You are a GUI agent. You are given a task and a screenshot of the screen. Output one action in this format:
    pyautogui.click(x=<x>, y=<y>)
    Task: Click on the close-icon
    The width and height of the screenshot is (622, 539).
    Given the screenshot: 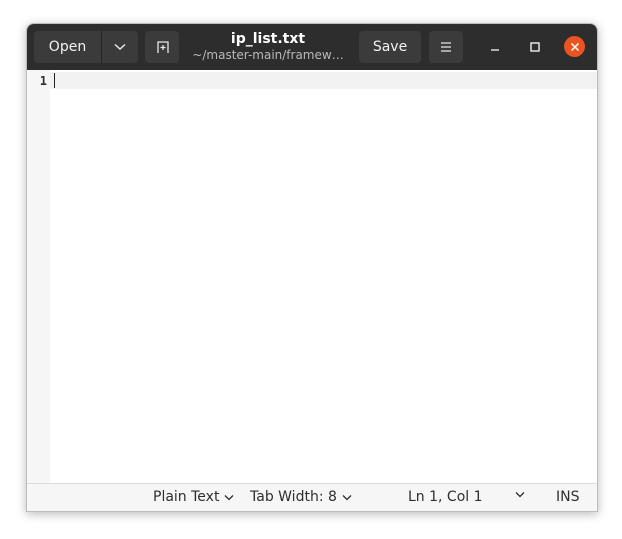 What is the action you would take?
    pyautogui.click(x=574, y=46)
    